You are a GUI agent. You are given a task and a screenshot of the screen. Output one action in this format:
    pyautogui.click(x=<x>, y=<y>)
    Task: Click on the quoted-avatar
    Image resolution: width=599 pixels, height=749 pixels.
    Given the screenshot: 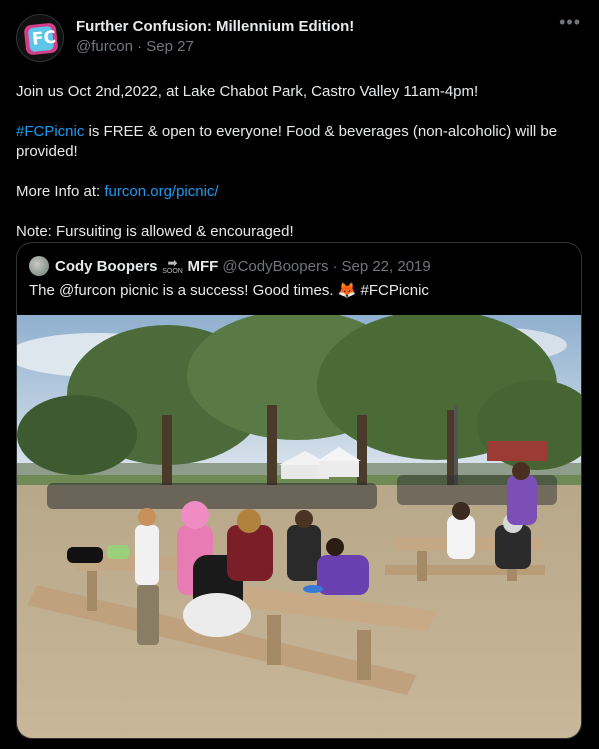 What is the action you would take?
    pyautogui.click(x=39, y=266)
    